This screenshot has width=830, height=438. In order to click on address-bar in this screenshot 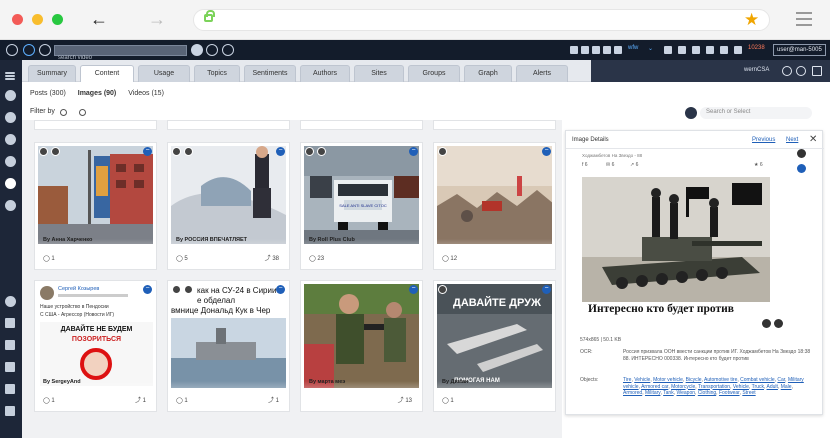, I will do `click(481, 20)`.